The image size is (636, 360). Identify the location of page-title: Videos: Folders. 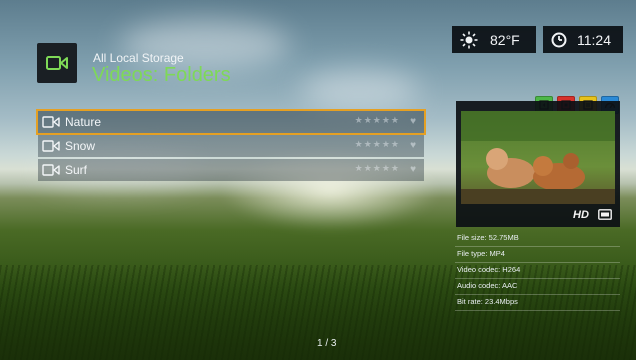
(161, 75).